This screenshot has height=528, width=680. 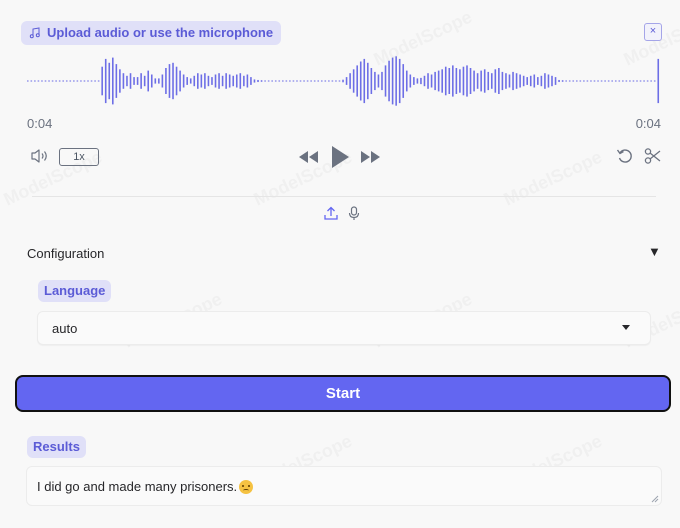 I want to click on trim-scissors-icon, so click(x=653, y=156).